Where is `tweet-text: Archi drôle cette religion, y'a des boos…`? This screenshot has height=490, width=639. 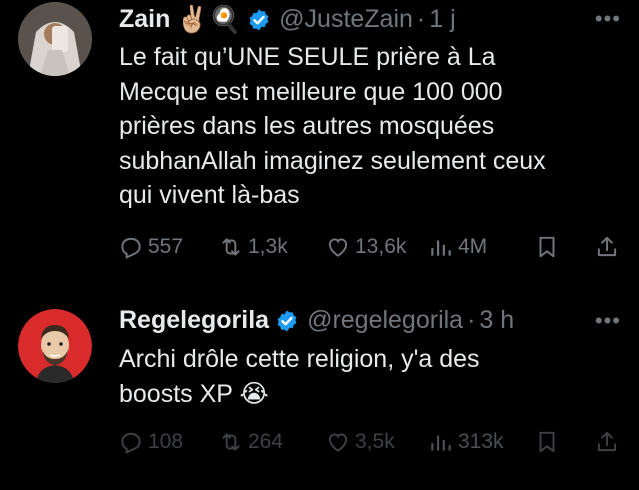 tweet-text: Archi drôle cette religion, y'a des boos… is located at coordinates (299, 376).